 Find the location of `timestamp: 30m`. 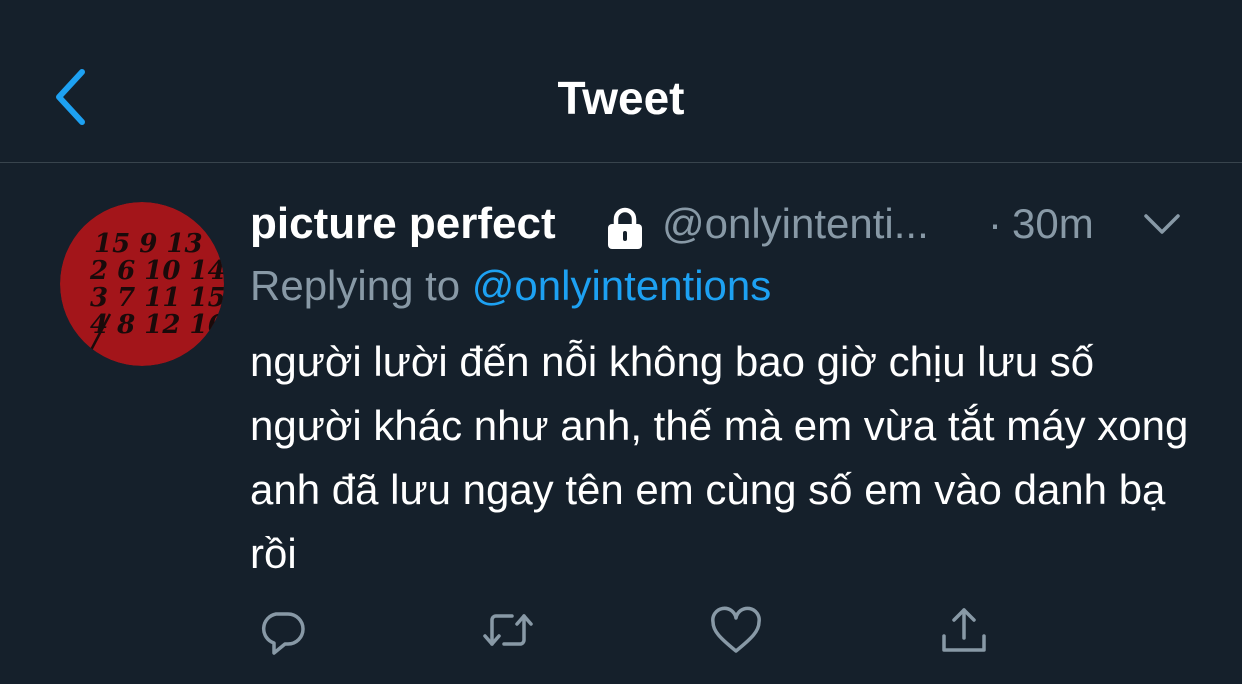

timestamp: 30m is located at coordinates (1053, 223).